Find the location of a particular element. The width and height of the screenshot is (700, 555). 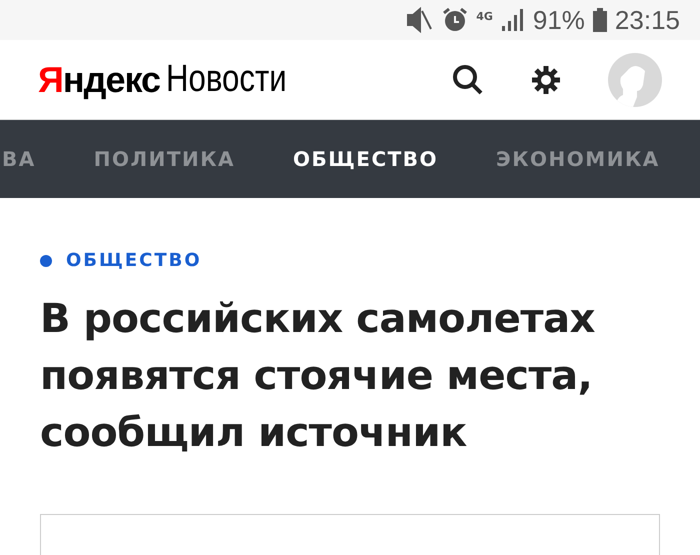

signal-icon is located at coordinates (512, 20).